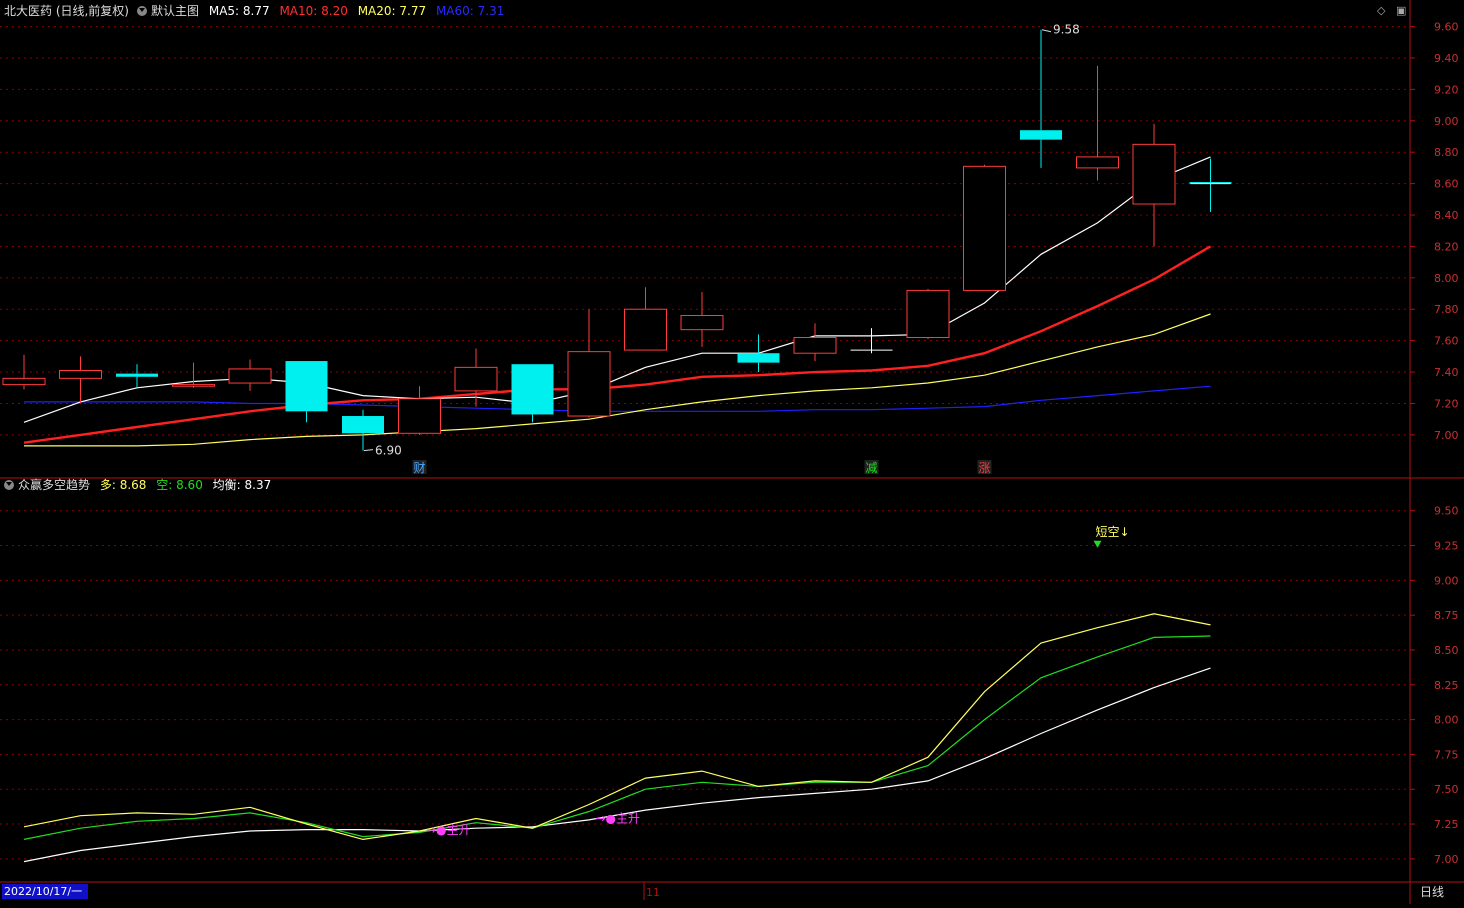 Image resolution: width=1464 pixels, height=908 pixels. What do you see at coordinates (1066, 30) in the screenshot?
I see `price-annotation: 9.58` at bounding box center [1066, 30].